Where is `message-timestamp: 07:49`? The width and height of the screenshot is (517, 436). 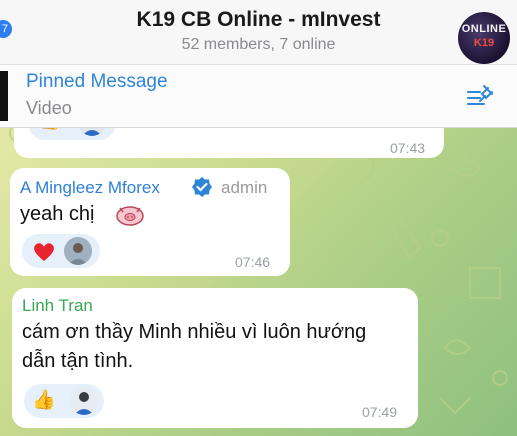
message-timestamp: 07:49 is located at coordinates (380, 412).